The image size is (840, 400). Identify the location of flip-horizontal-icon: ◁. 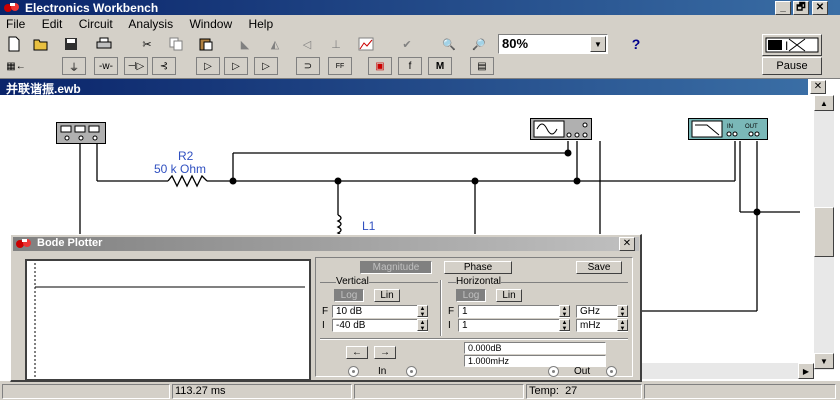
(307, 44).